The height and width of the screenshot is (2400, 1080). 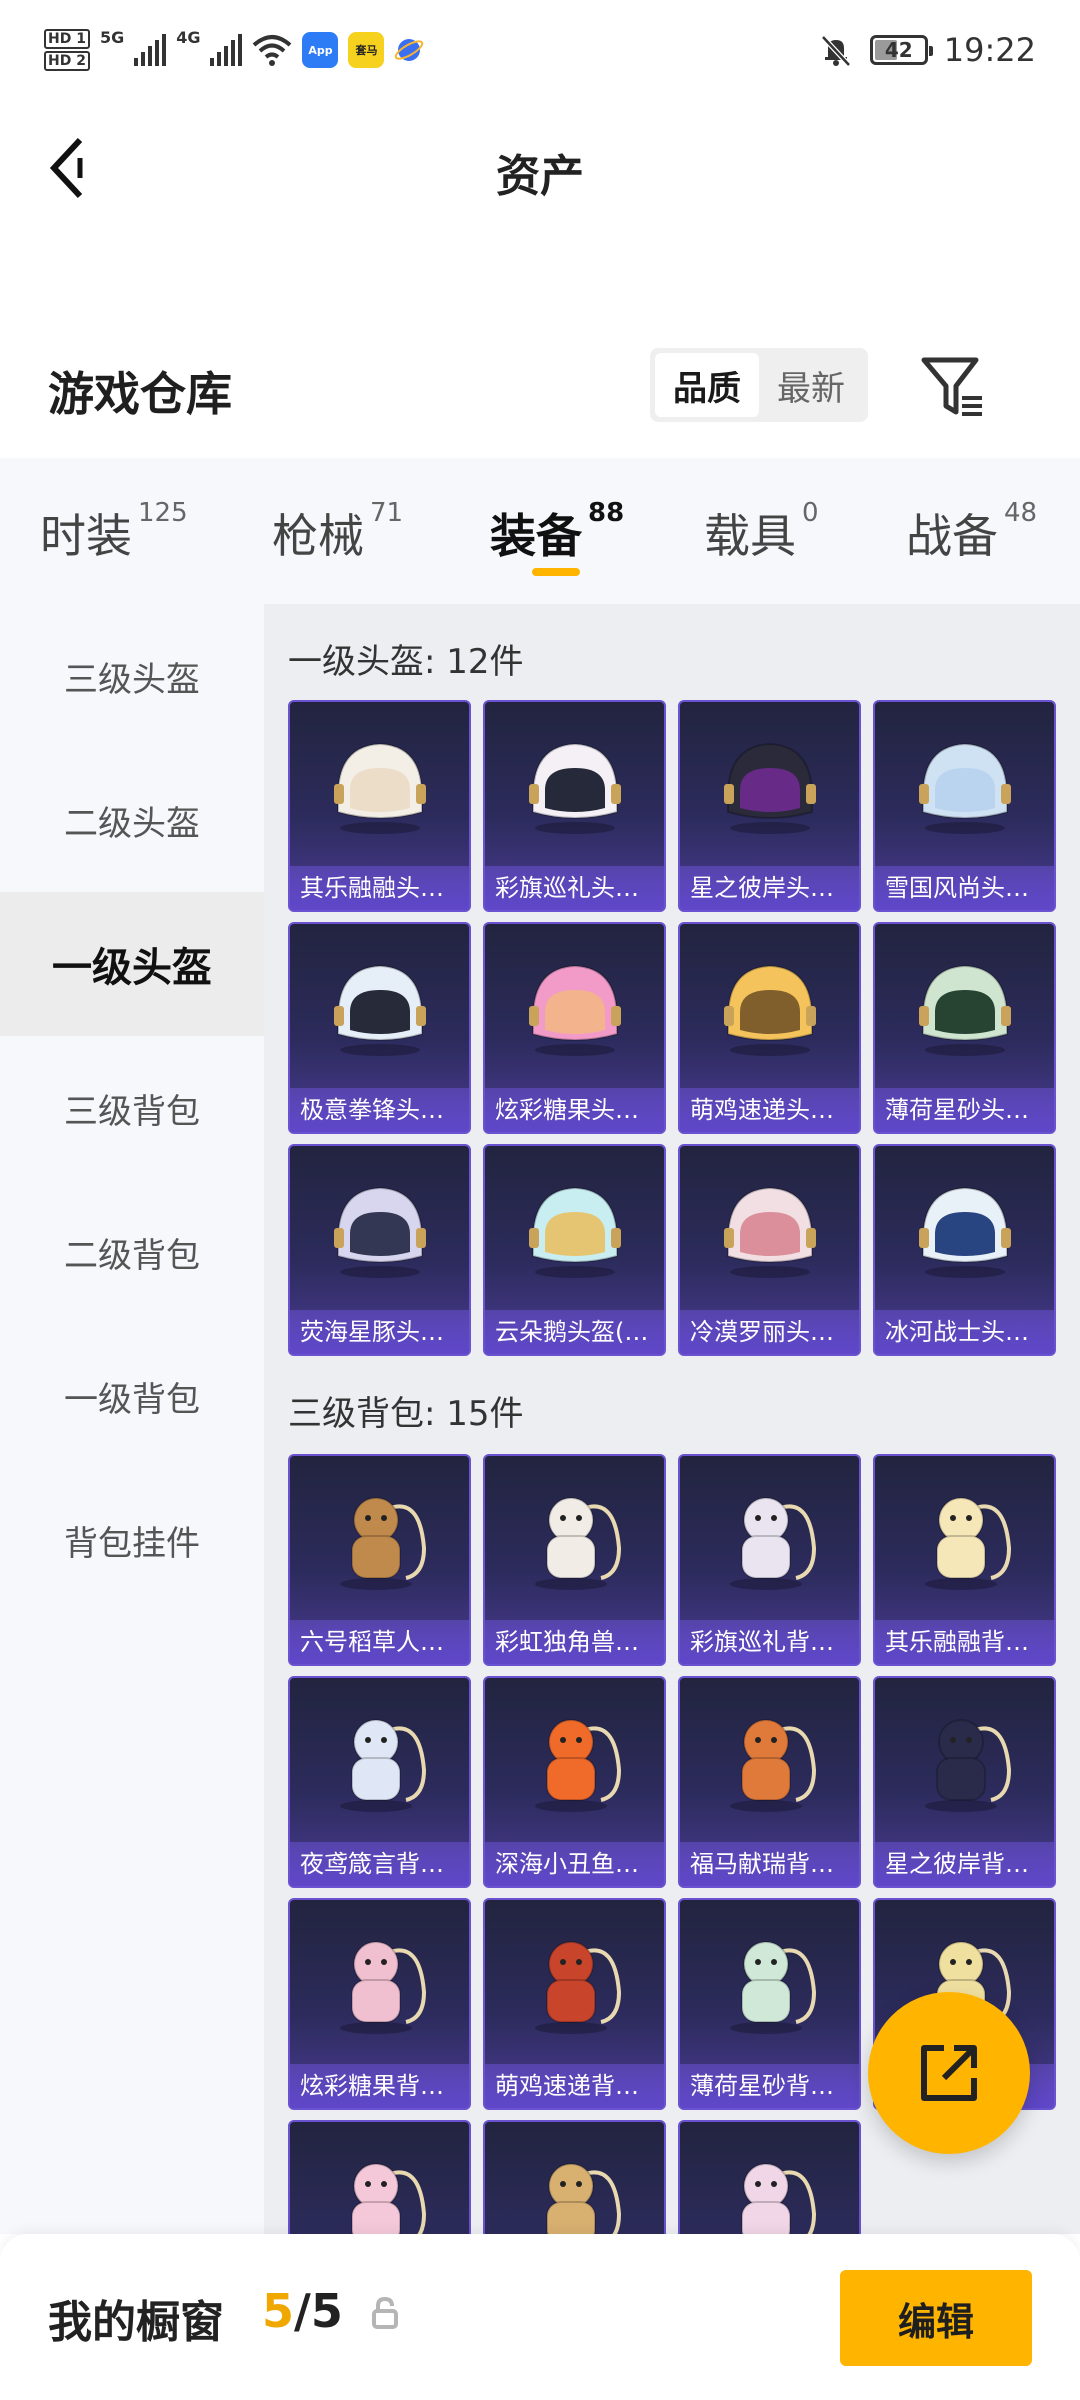 I want to click on sidebar-item-level2-helmet: 二级头盔, so click(x=132, y=820).